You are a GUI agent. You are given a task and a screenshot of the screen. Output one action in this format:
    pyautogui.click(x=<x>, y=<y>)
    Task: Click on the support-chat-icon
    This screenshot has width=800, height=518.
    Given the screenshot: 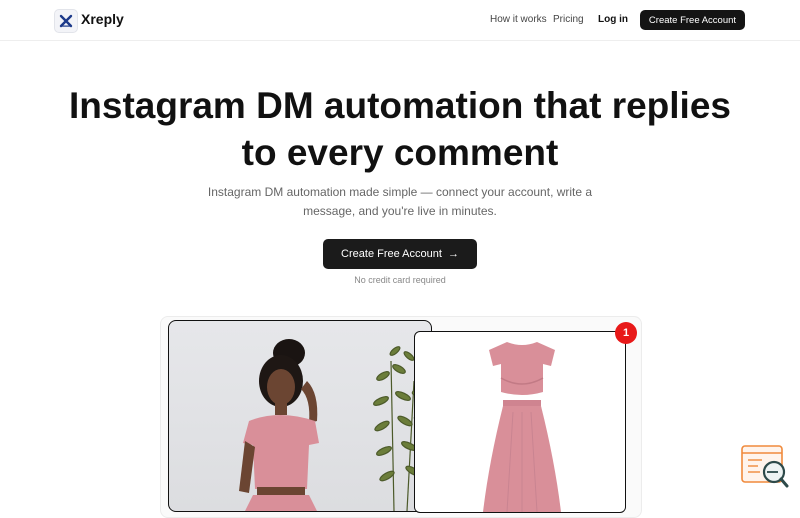 What is the action you would take?
    pyautogui.click(x=765, y=466)
    